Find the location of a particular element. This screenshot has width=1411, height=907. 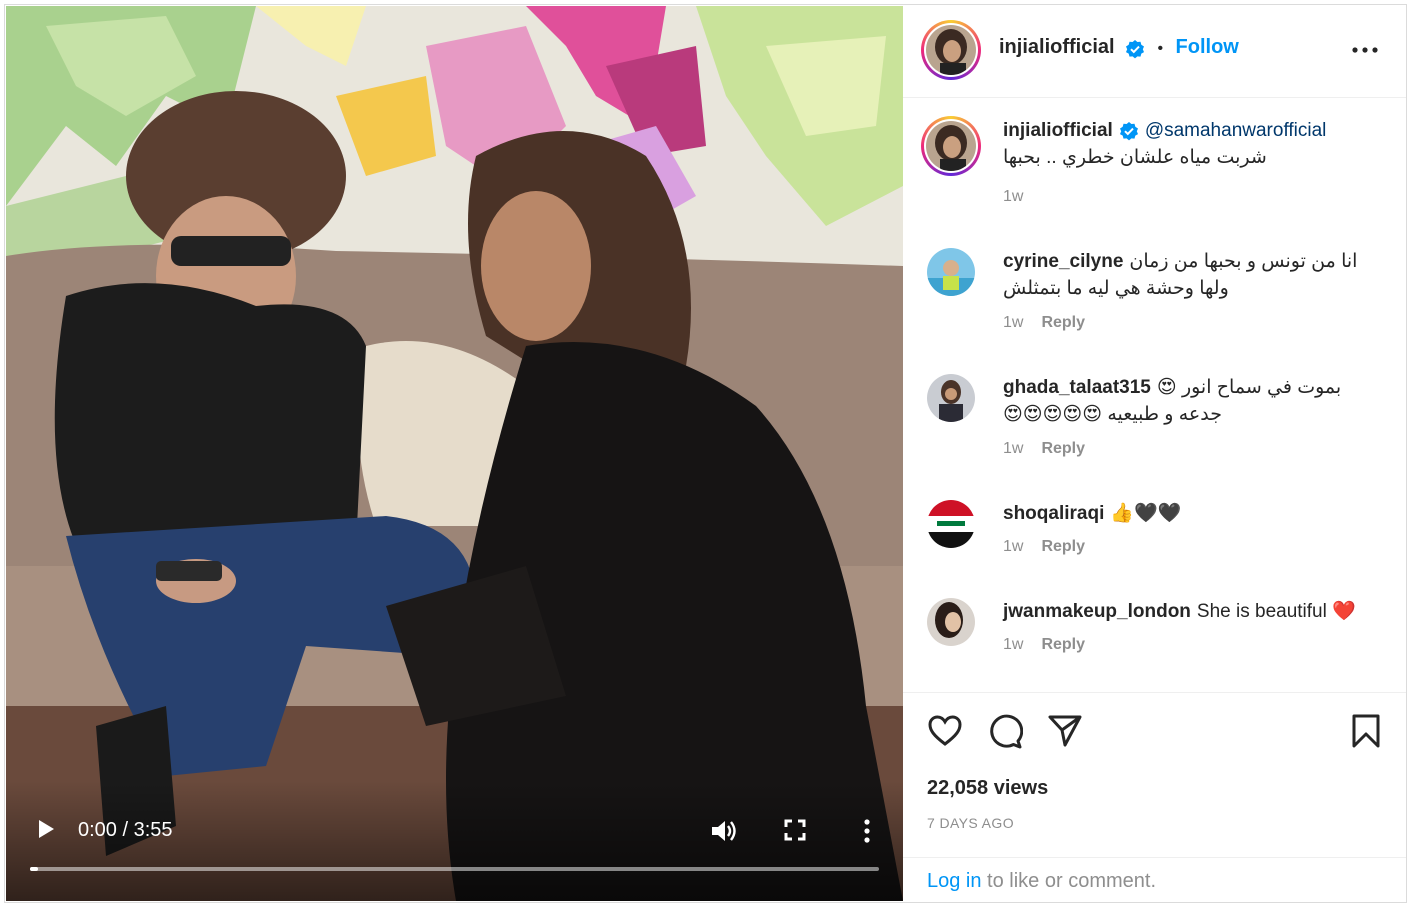

heart-icon is located at coordinates (945, 731).